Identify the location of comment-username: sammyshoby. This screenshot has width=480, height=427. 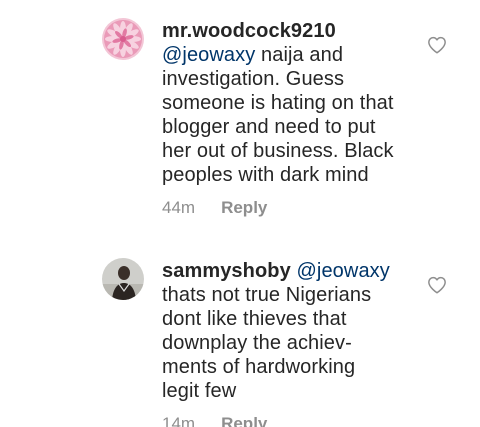
(226, 271).